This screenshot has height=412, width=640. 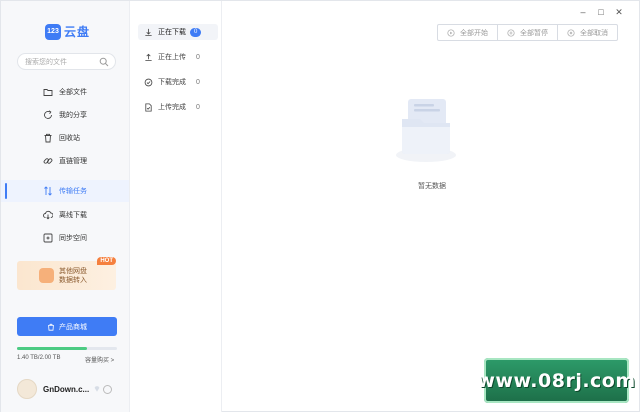 What do you see at coordinates (108, 389) in the screenshot?
I see `status-circle-icon` at bounding box center [108, 389].